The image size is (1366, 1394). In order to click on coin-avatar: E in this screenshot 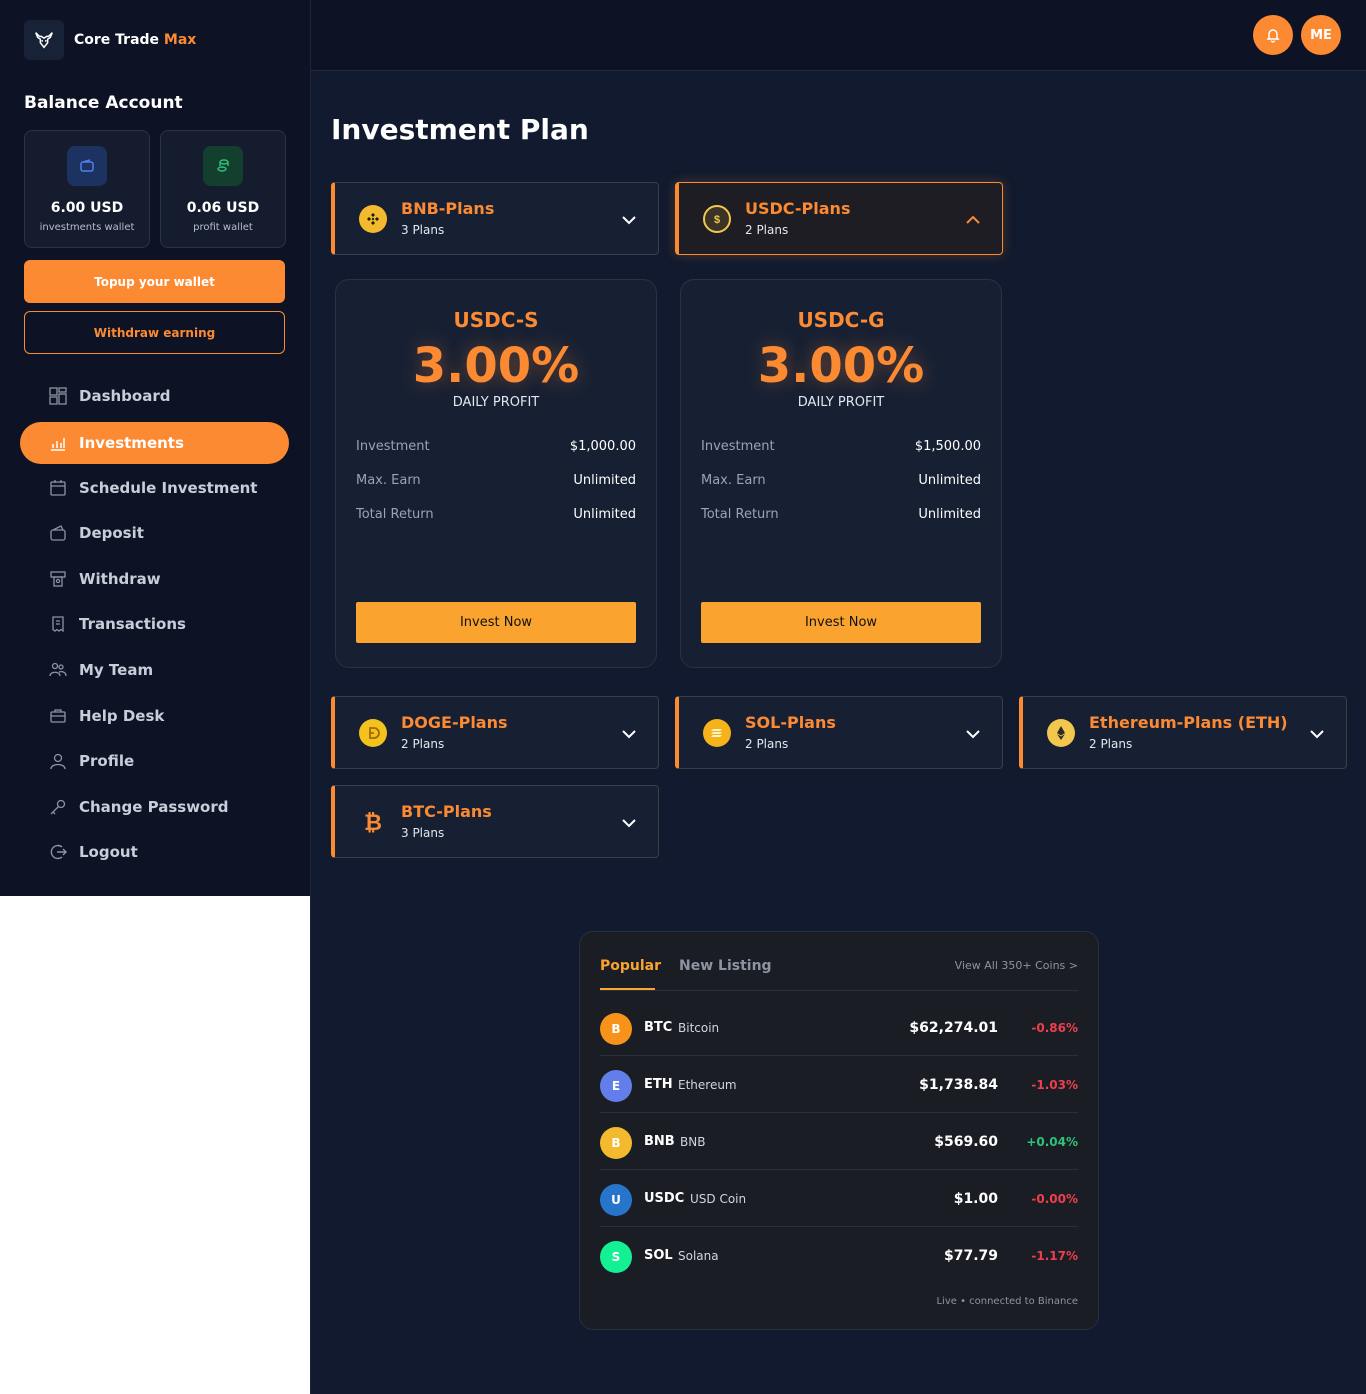, I will do `click(616, 1086)`.